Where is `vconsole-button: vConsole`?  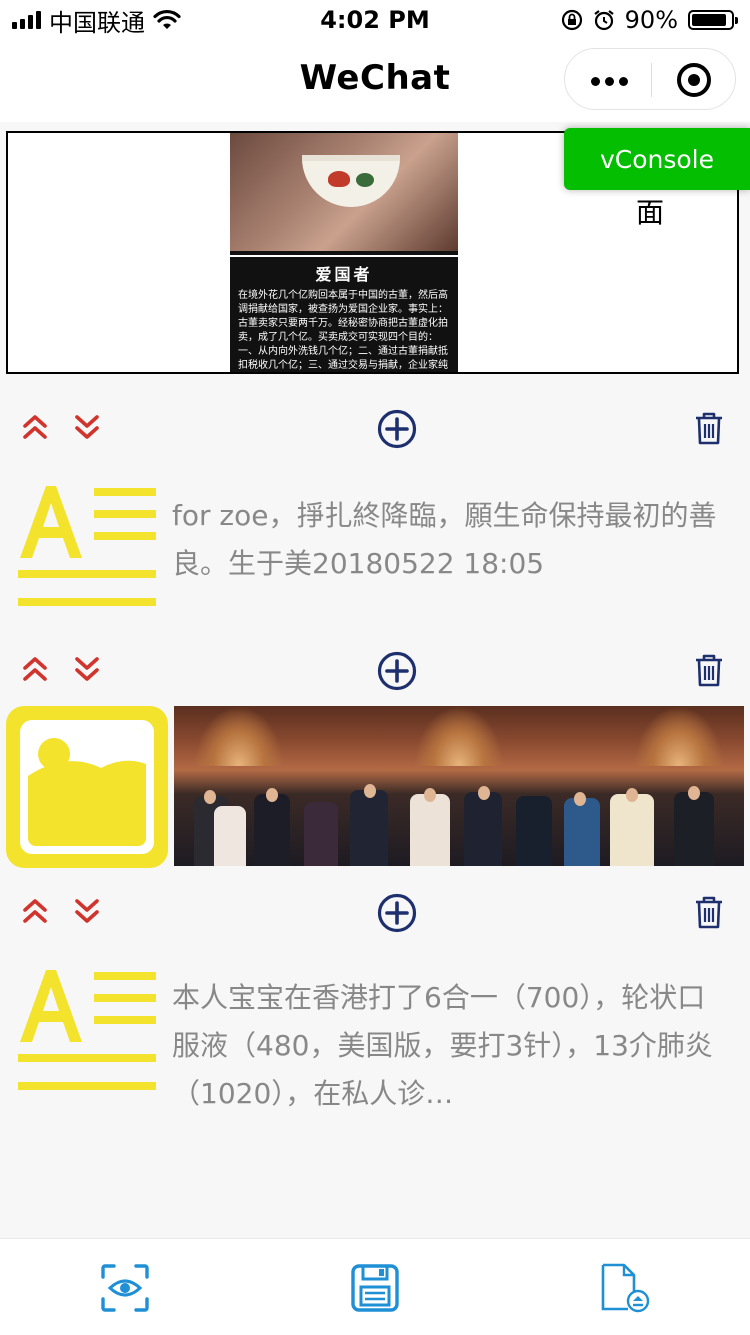 vconsole-button: vConsole is located at coordinates (657, 159).